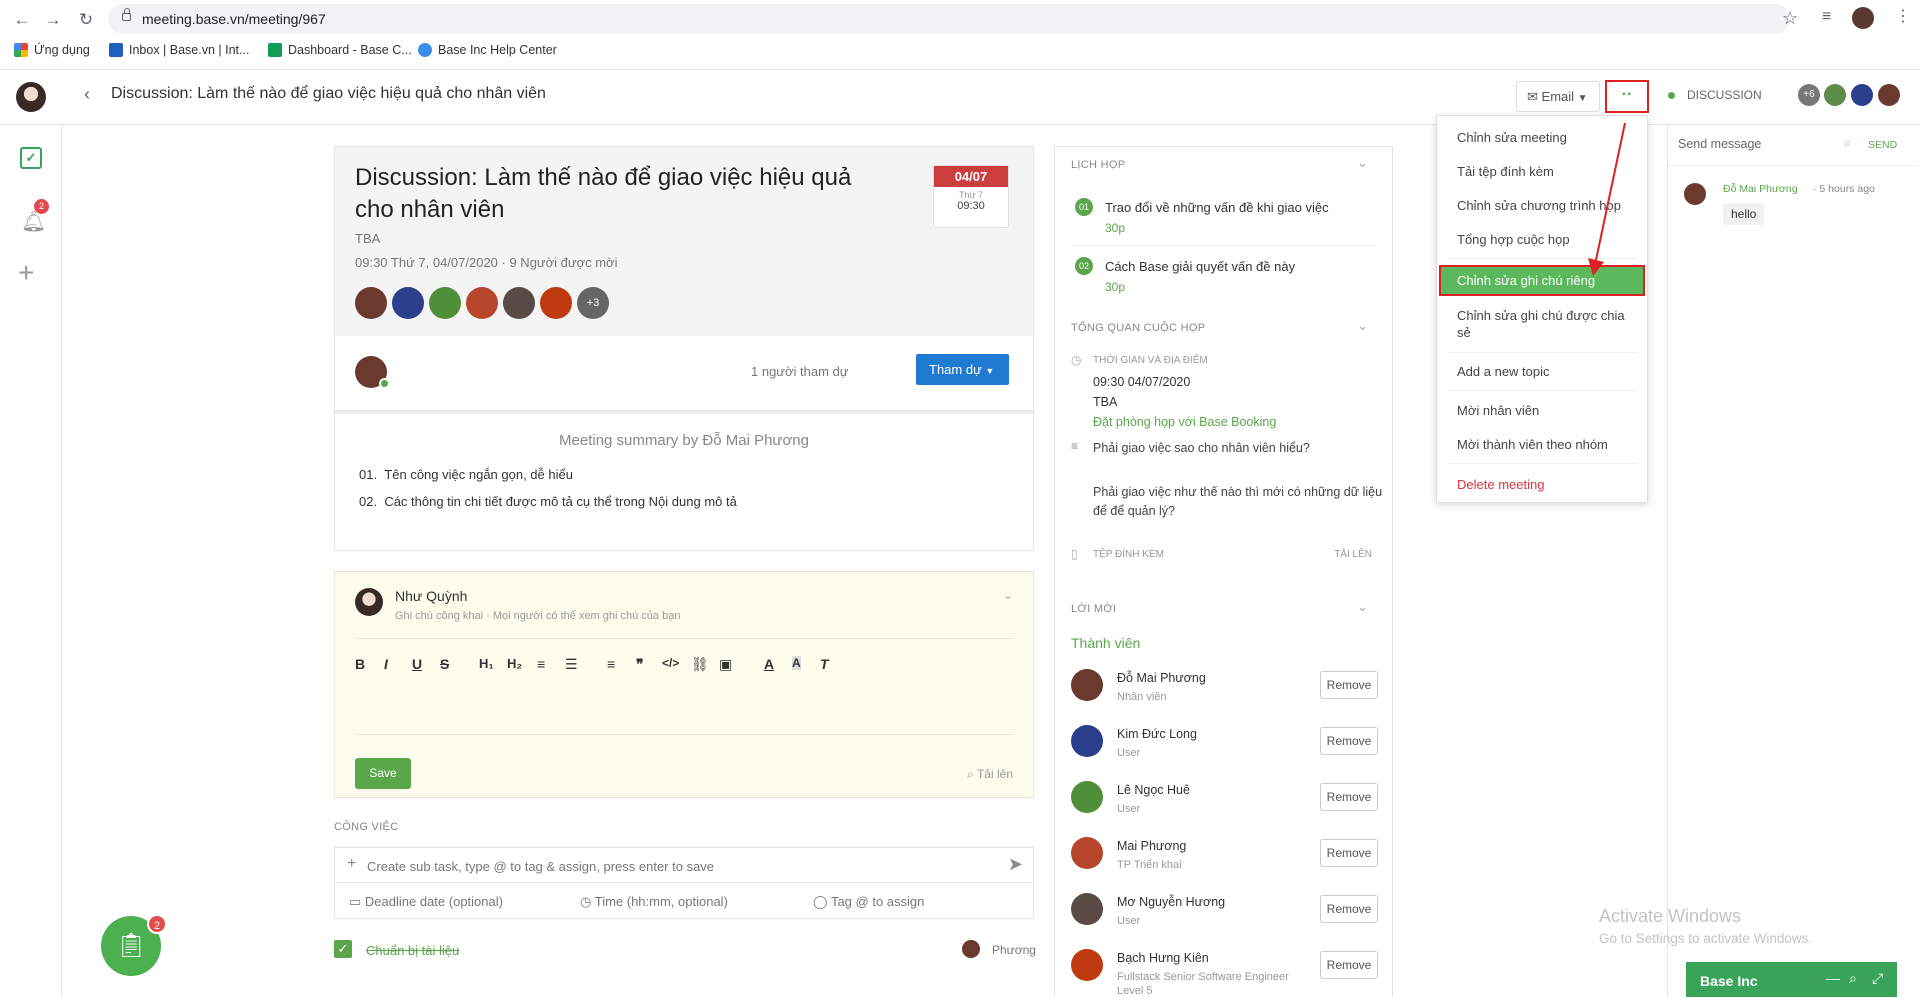 This screenshot has height=998, width=1919. I want to click on heading2-icon: H₂, so click(514, 663).